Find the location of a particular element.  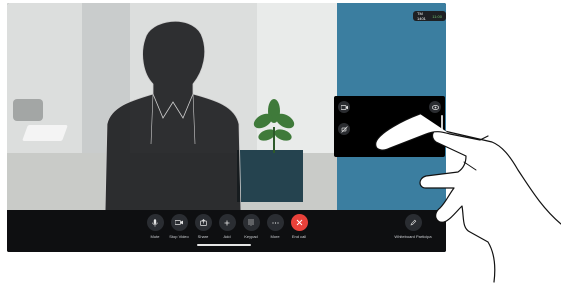

planter is located at coordinates (270, 176).